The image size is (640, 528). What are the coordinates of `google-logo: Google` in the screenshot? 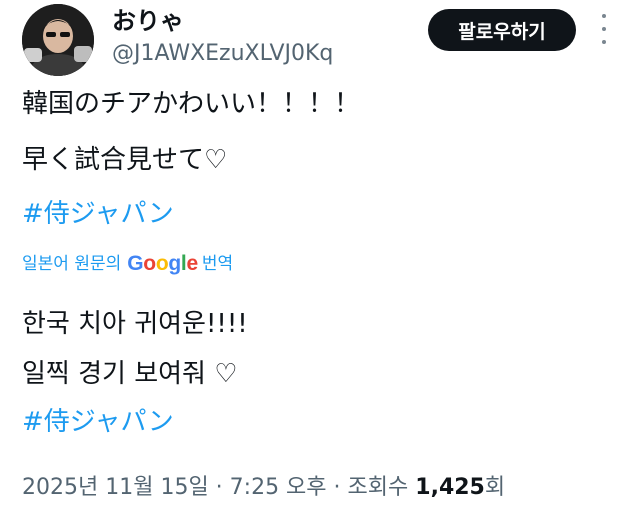 It's located at (162, 264).